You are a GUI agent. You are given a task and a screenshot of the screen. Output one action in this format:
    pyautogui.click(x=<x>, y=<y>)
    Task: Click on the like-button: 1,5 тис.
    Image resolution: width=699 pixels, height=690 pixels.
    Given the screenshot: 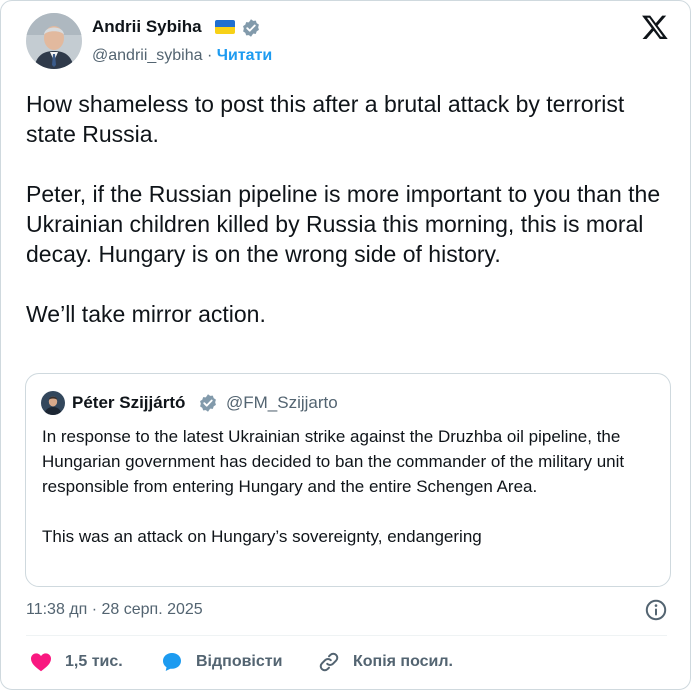 What is the action you would take?
    pyautogui.click(x=76, y=662)
    